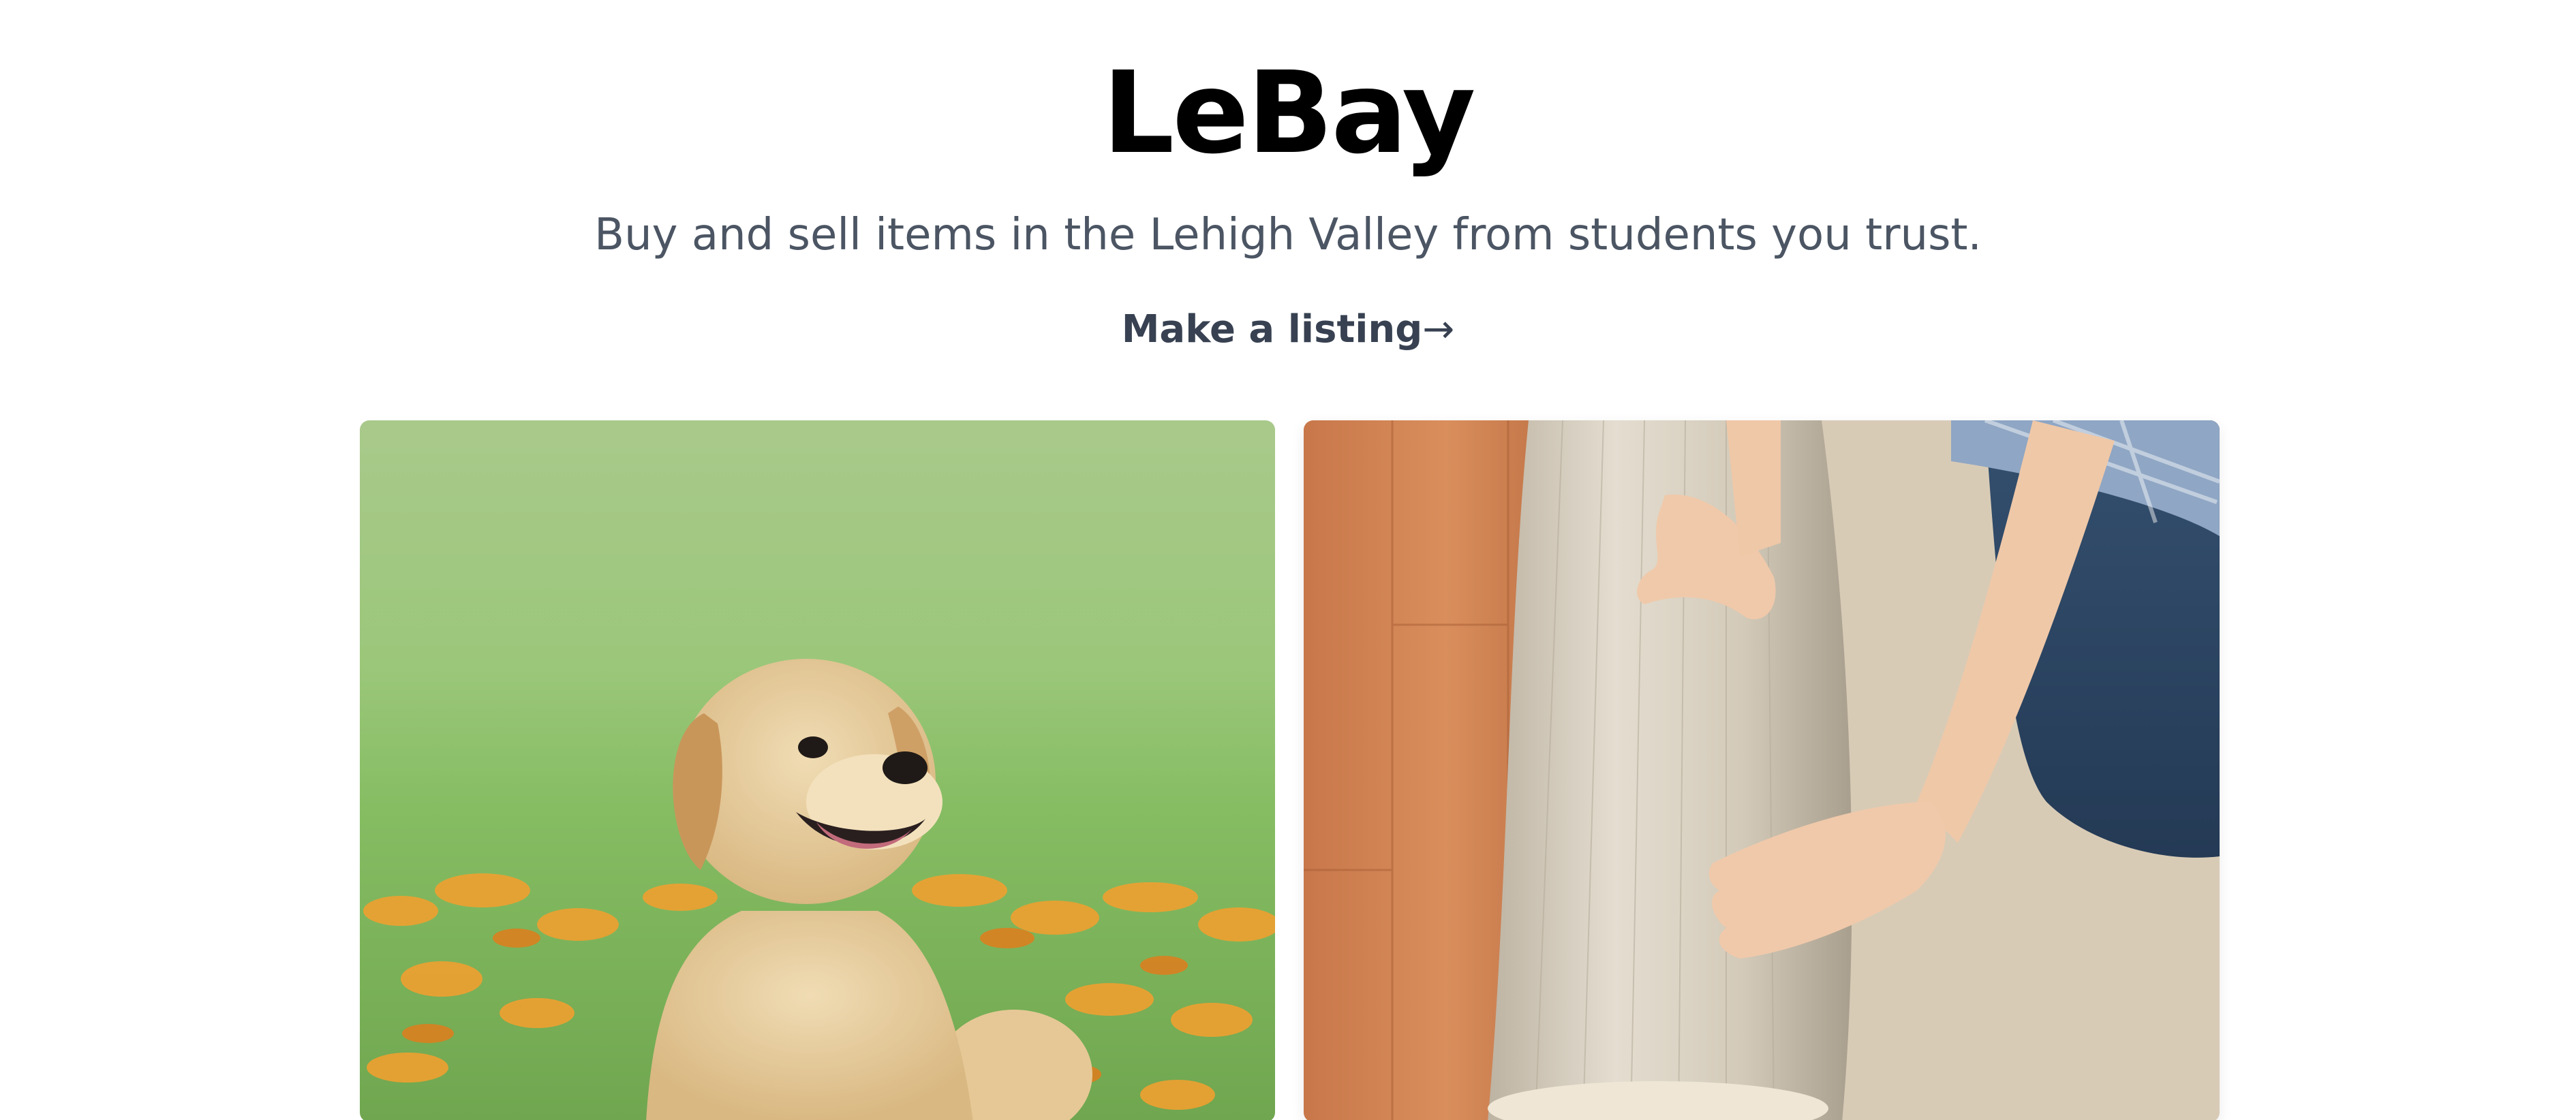 Image resolution: width=2576 pixels, height=1120 pixels. What do you see at coordinates (1288, 113) in the screenshot?
I see `site-title: LeBay` at bounding box center [1288, 113].